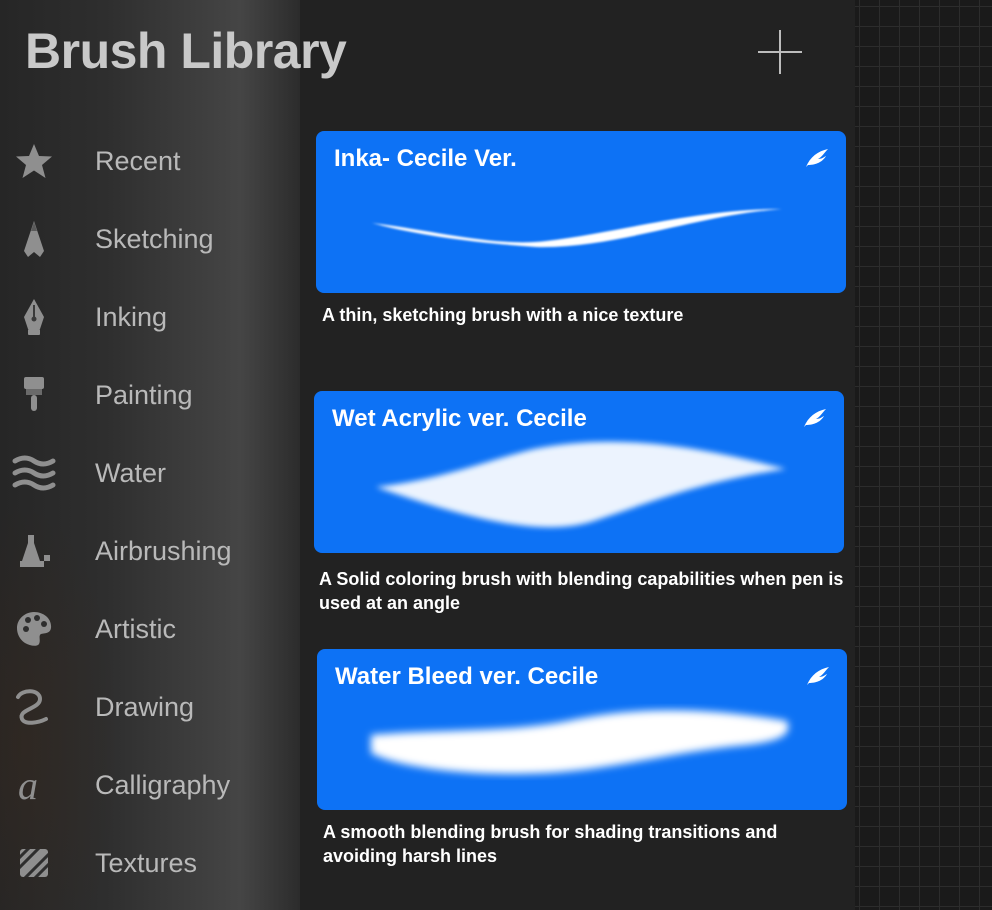  I want to click on palette-icon, so click(34, 629).